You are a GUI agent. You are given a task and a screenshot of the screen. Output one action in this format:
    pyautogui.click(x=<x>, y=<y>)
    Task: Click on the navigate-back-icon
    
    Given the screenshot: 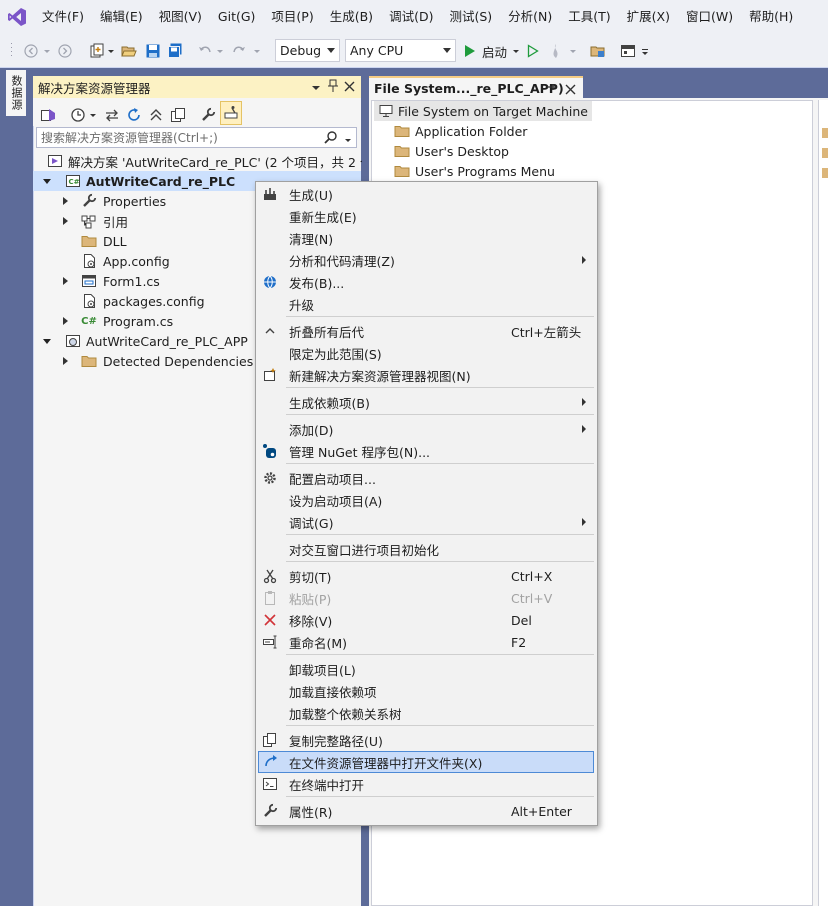 What is the action you would take?
    pyautogui.click(x=31, y=51)
    